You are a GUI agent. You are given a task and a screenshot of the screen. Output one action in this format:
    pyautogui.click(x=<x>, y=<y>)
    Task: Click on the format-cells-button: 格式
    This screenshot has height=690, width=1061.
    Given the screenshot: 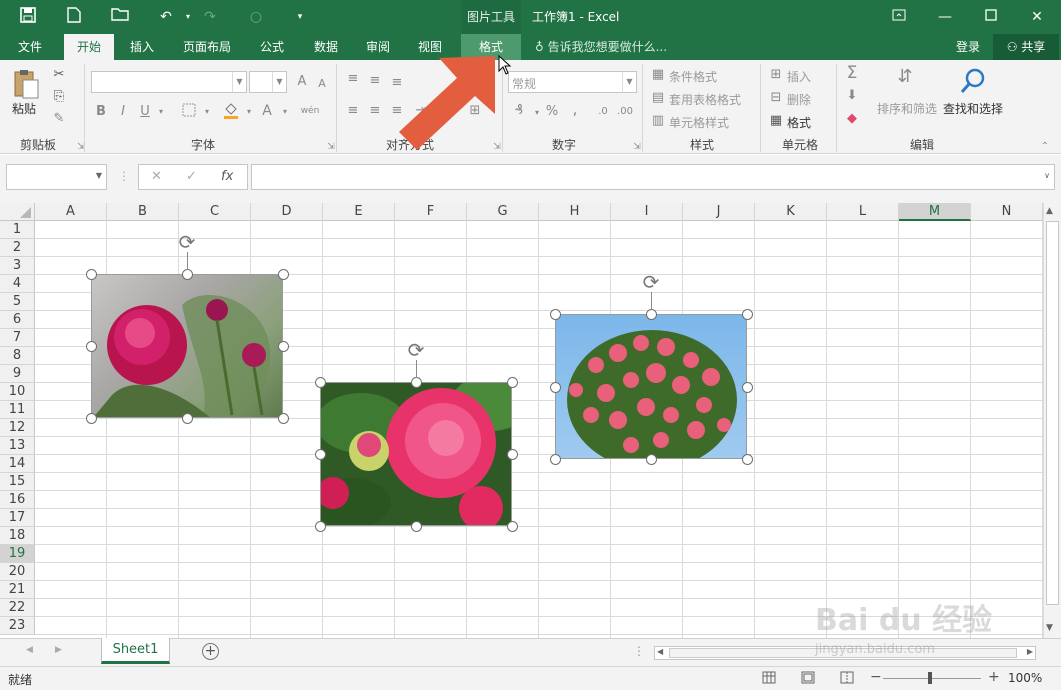 What is the action you would take?
    pyautogui.click(x=799, y=122)
    